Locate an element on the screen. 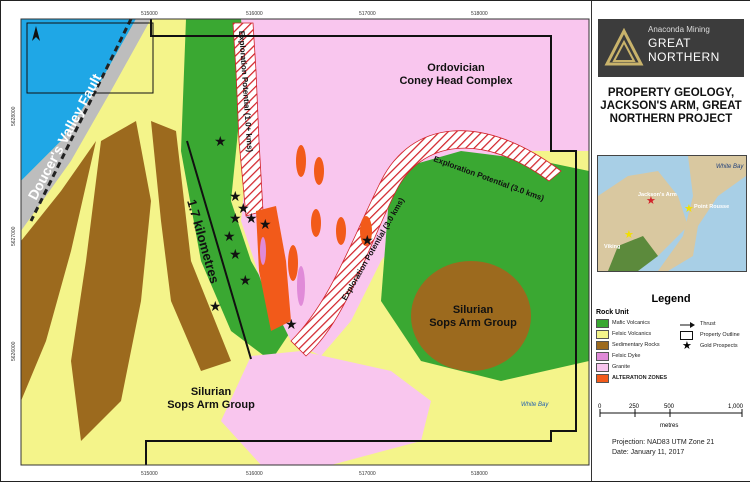 This screenshot has height=482, width=750. silurian-south-label-line1: Silurian is located at coordinates (211, 392).